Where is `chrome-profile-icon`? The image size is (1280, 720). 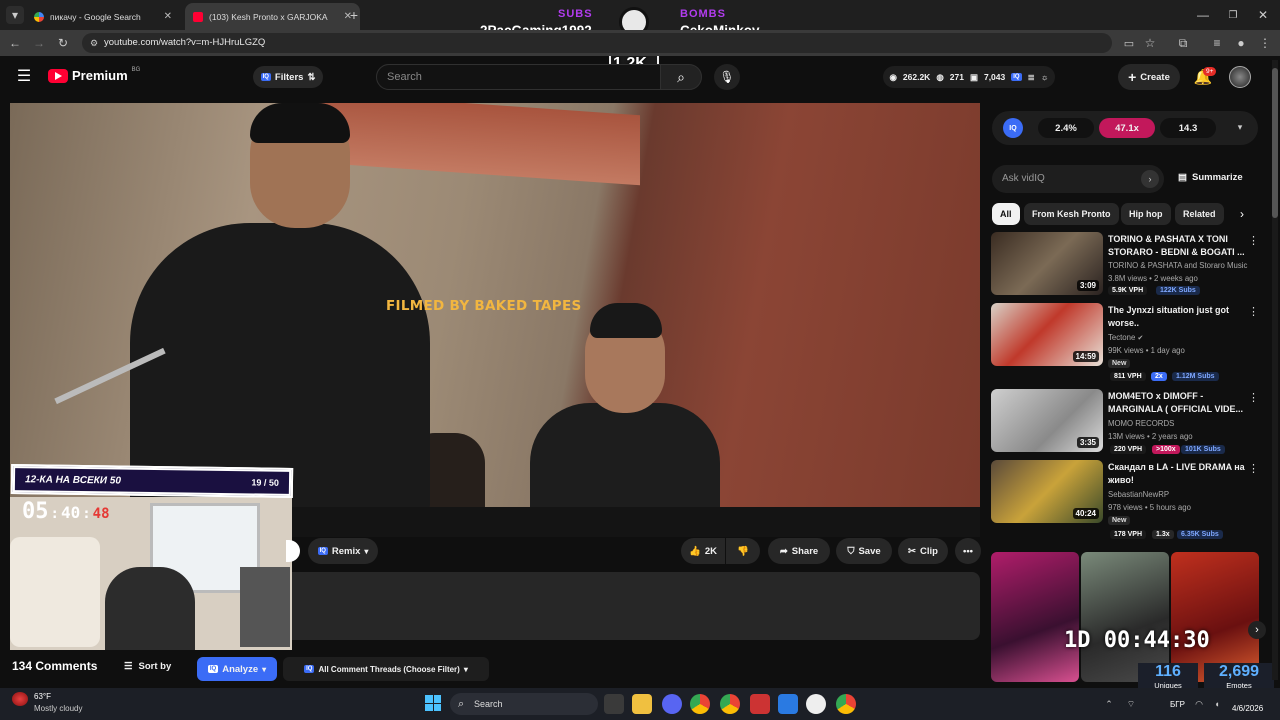 chrome-profile-icon is located at coordinates (730, 704).